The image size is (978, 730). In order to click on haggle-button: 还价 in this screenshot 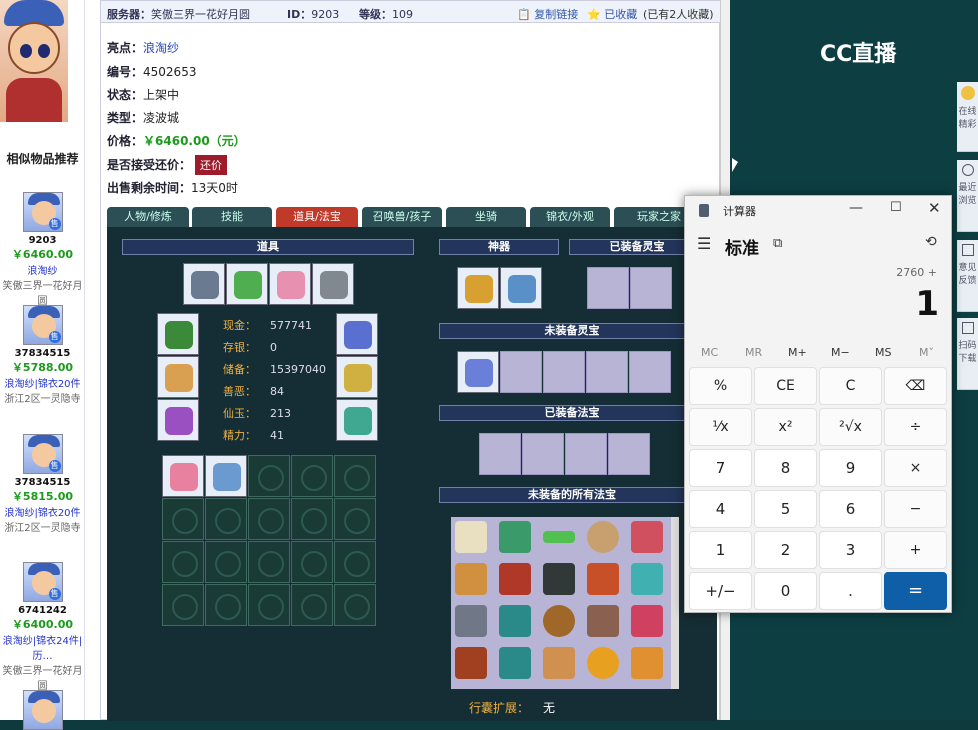, I will do `click(211, 165)`.